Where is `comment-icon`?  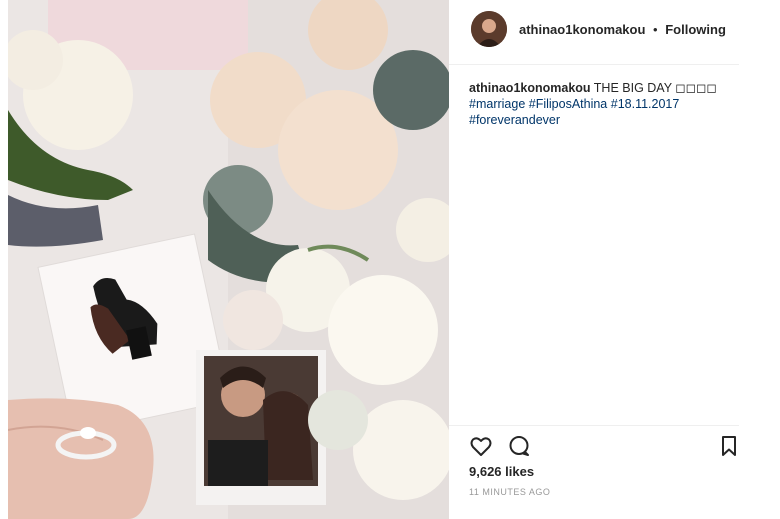 comment-icon is located at coordinates (519, 446).